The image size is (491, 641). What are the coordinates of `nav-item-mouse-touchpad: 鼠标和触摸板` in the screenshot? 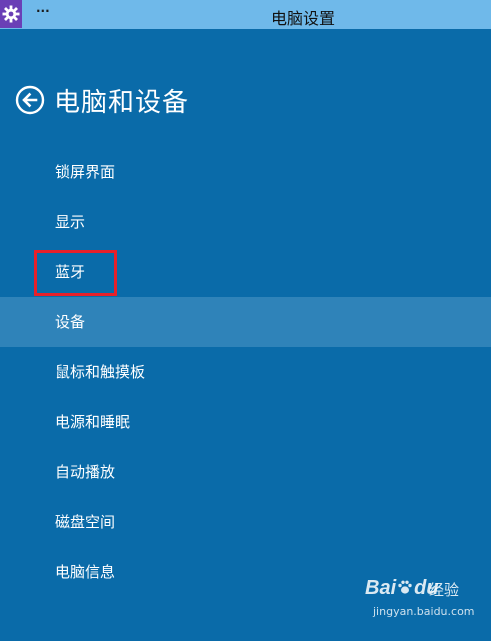 It's located at (245, 372).